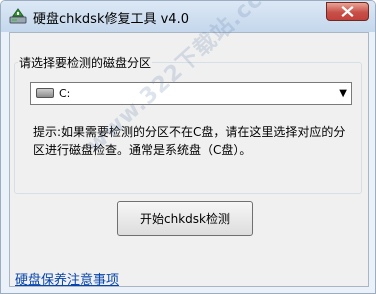 Image resolution: width=376 pixels, height=294 pixels. What do you see at coordinates (343, 93) in the screenshot?
I see `chevron-down-icon: ▼` at bounding box center [343, 93].